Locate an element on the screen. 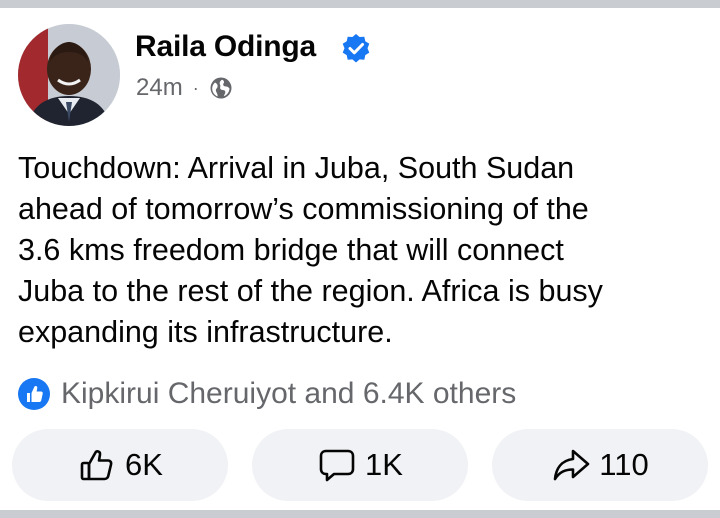 Image resolution: width=720 pixels, height=518 pixels. reactions-text: Kipkirui Cheruiyot and 6.4K others is located at coordinates (288, 394).